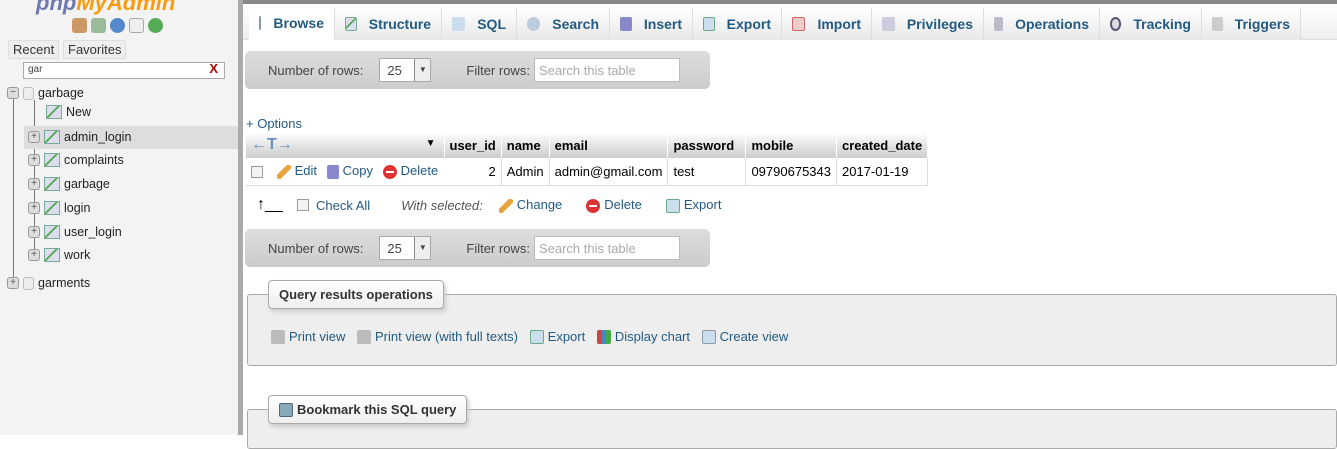 This screenshot has height=449, width=1337. What do you see at coordinates (643, 336) in the screenshot?
I see `display-chart-link: Display chart` at bounding box center [643, 336].